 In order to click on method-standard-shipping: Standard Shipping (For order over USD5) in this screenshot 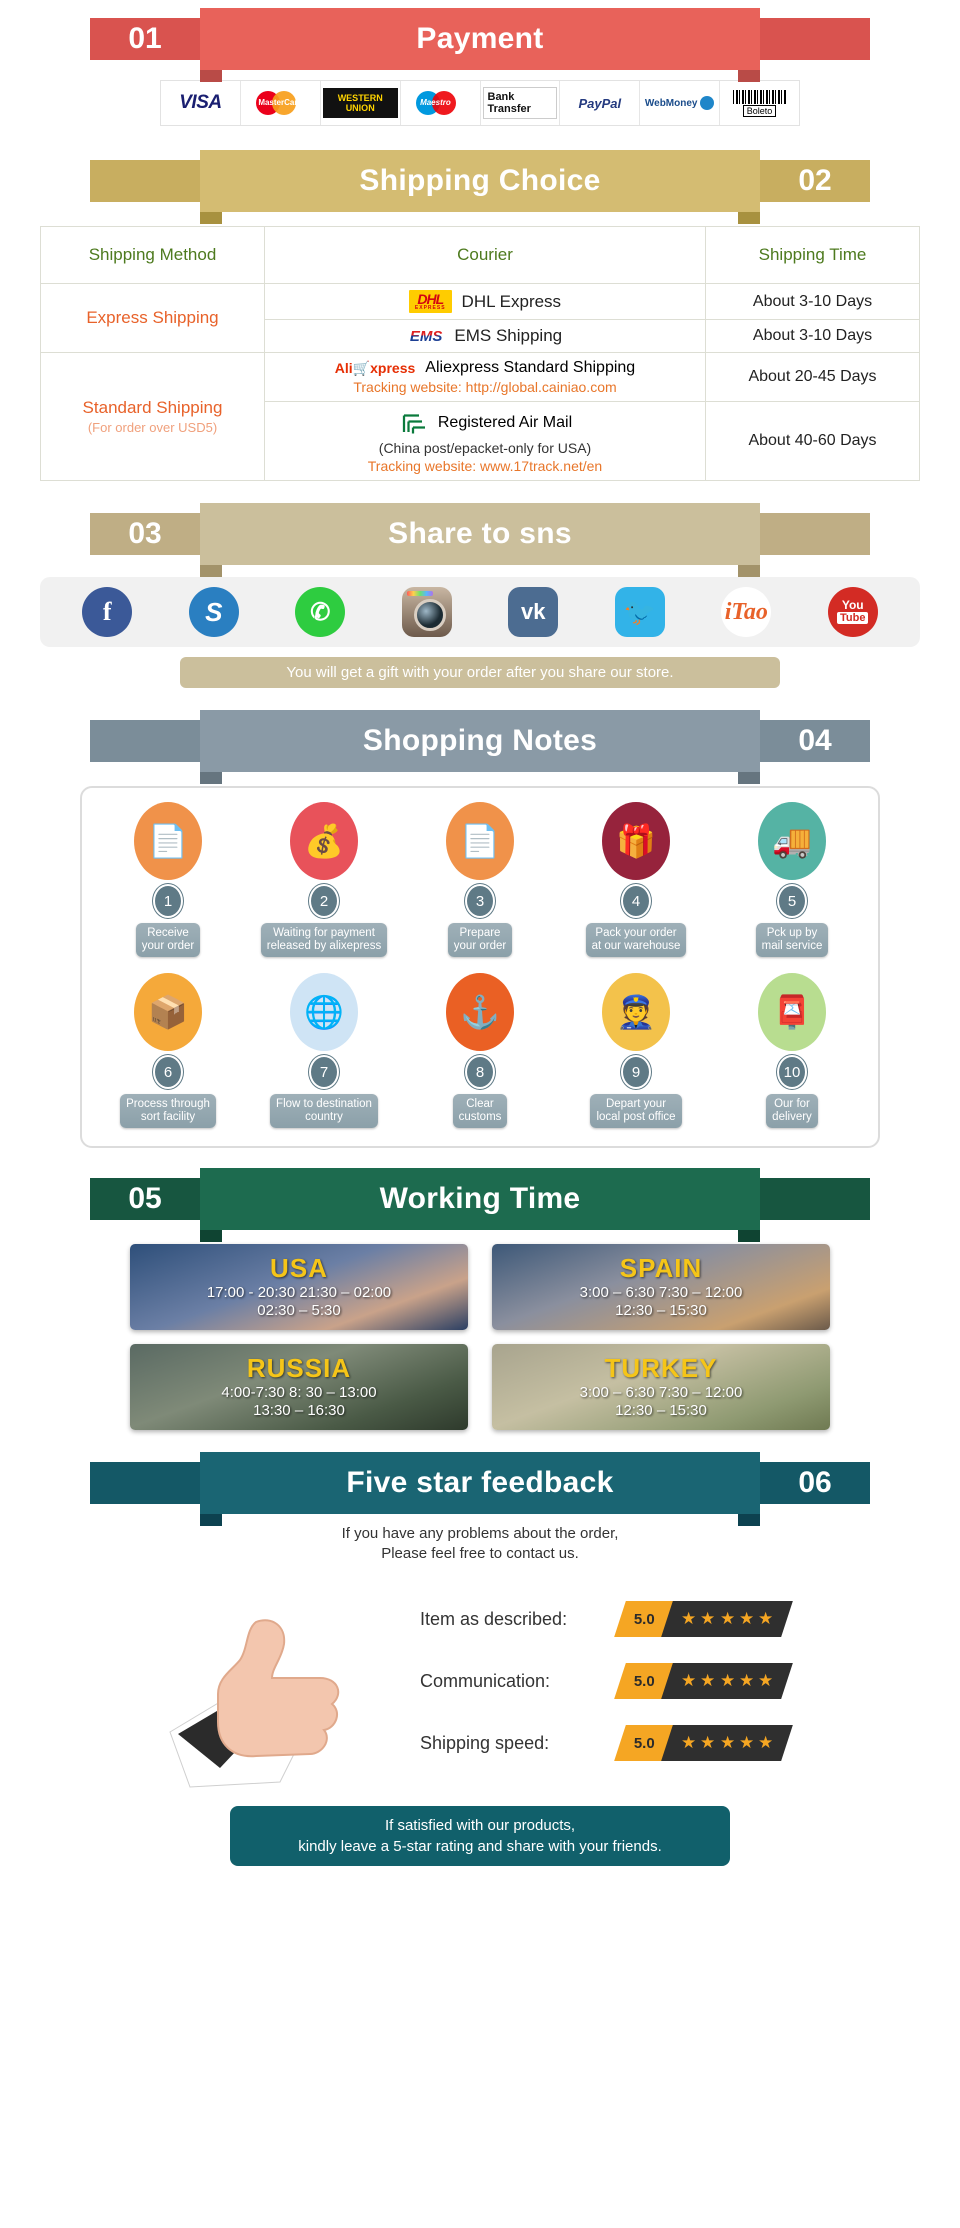, I will do `click(152, 416)`.